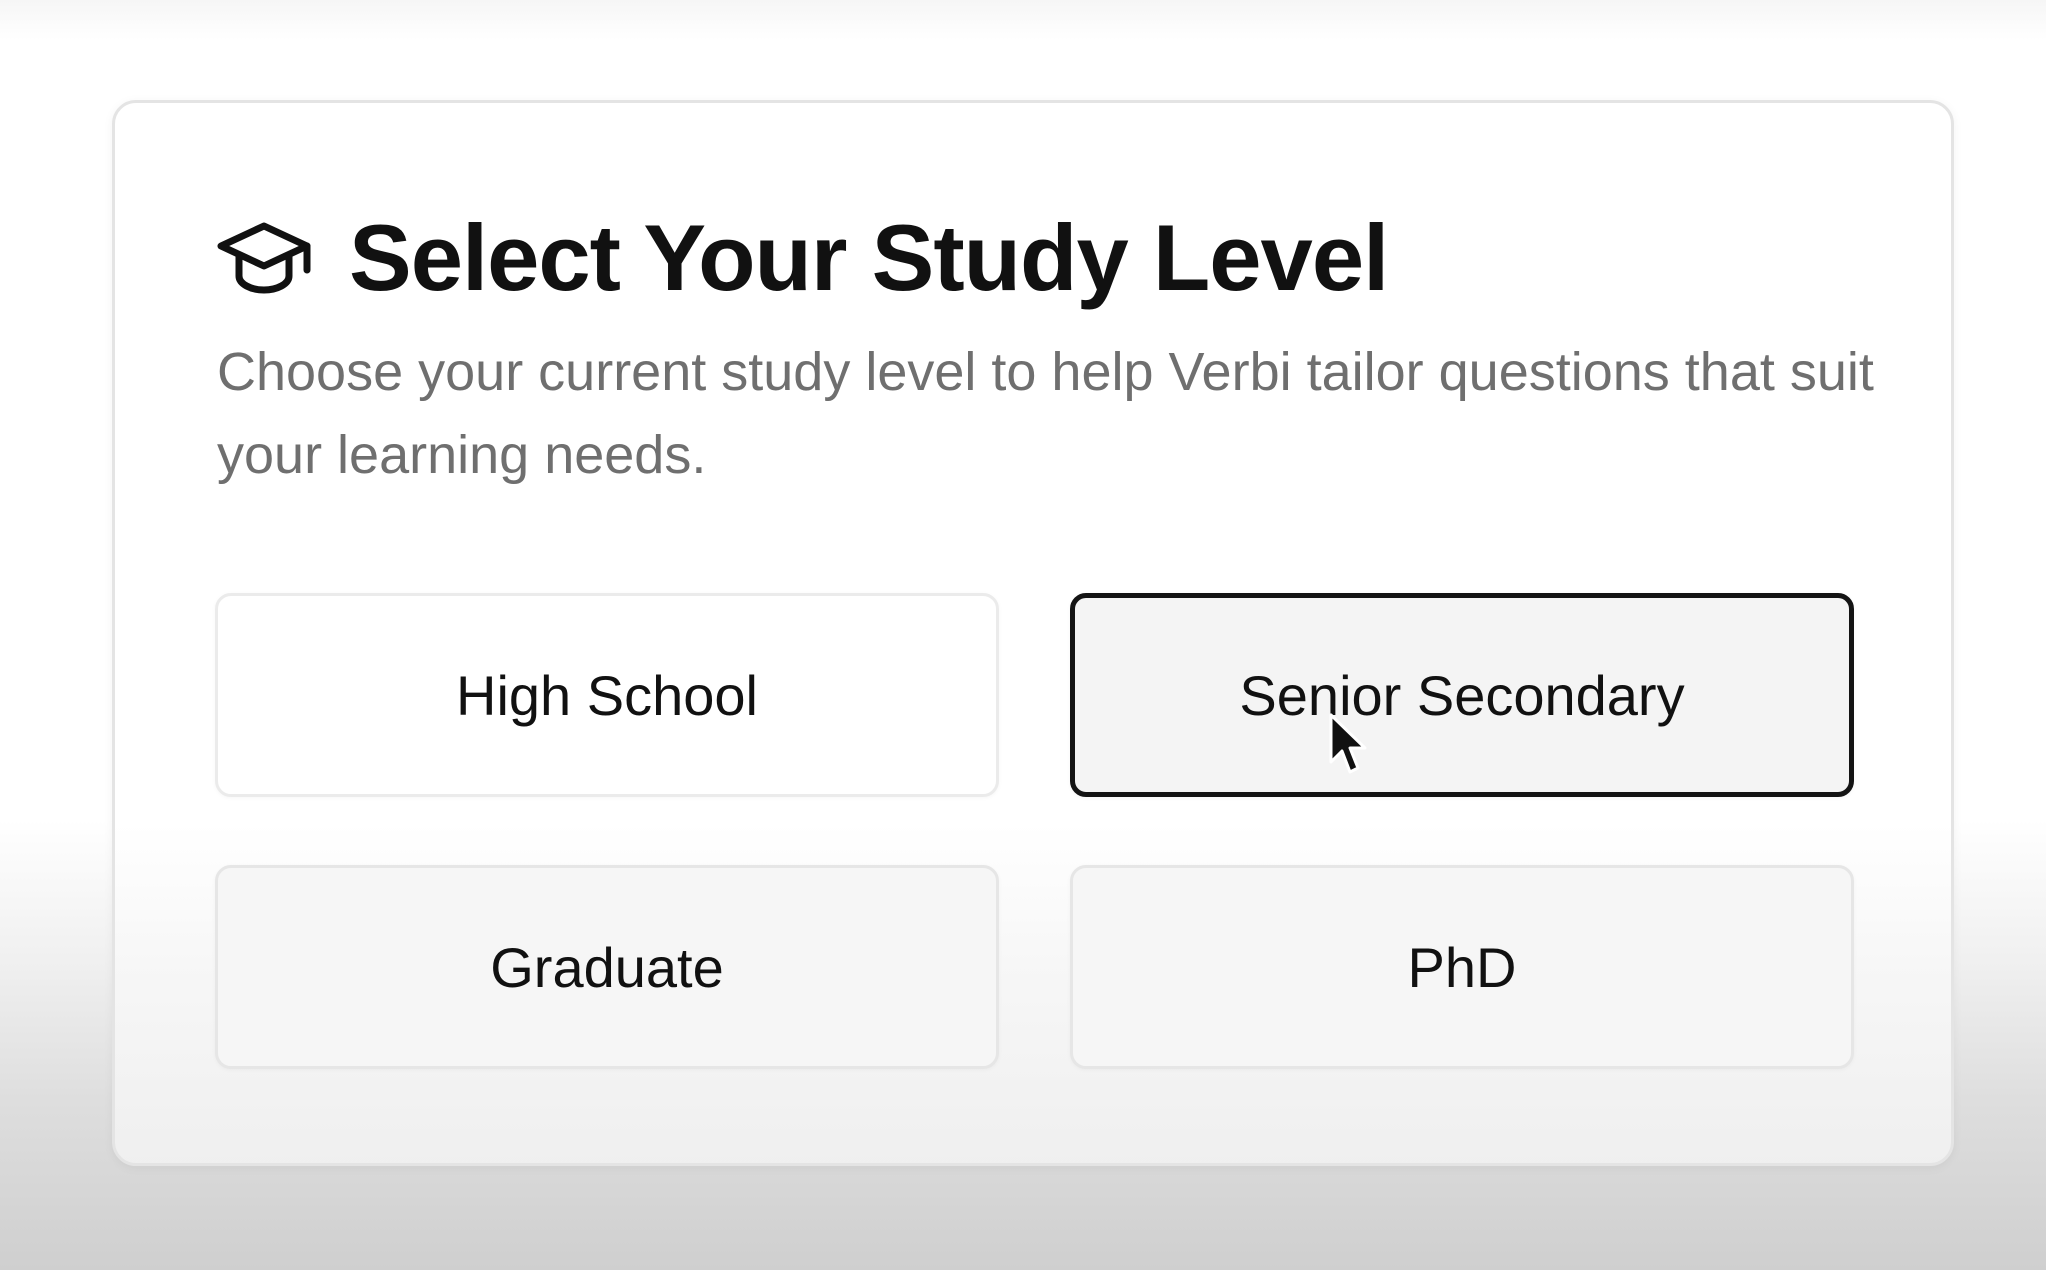 The height and width of the screenshot is (1270, 2046). Describe the element at coordinates (264, 258) in the screenshot. I see `graduation-cap-icon` at that location.